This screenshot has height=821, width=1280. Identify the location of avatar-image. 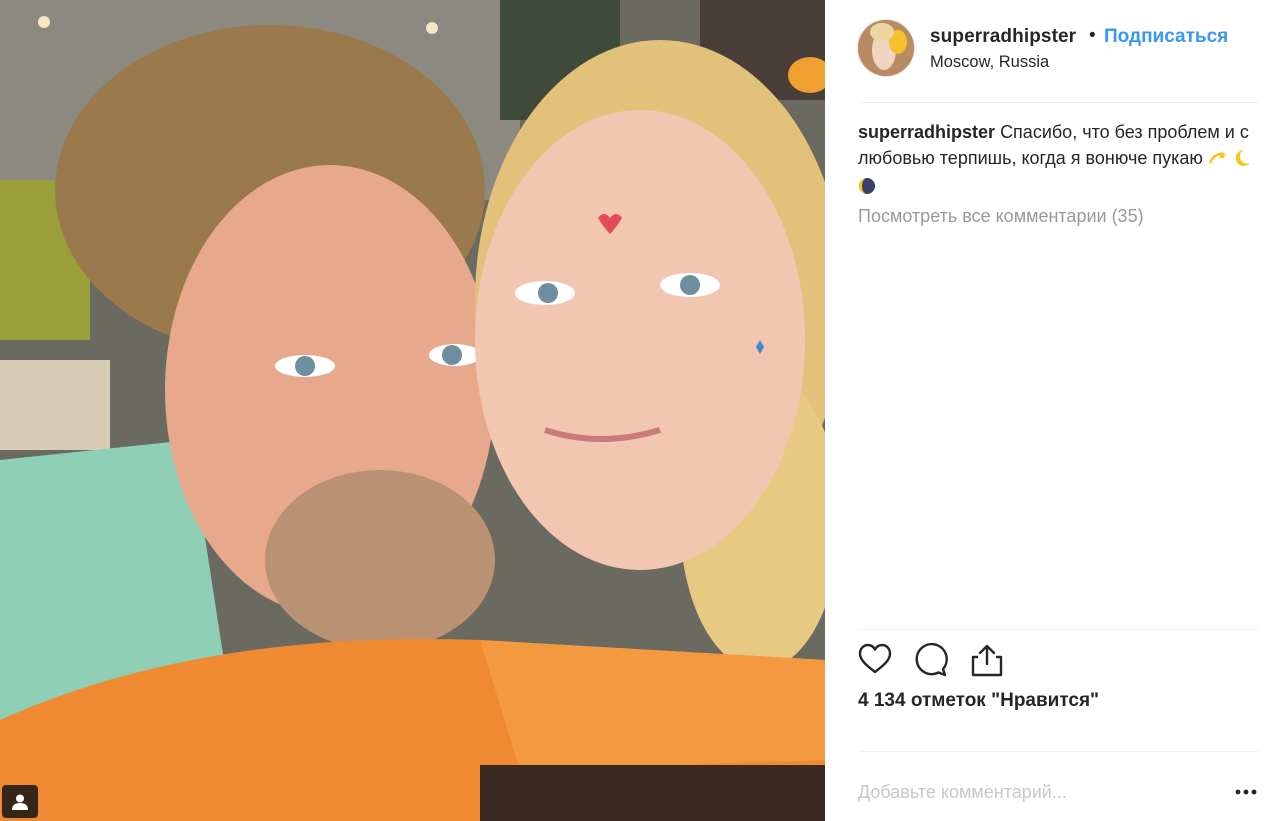
(886, 48).